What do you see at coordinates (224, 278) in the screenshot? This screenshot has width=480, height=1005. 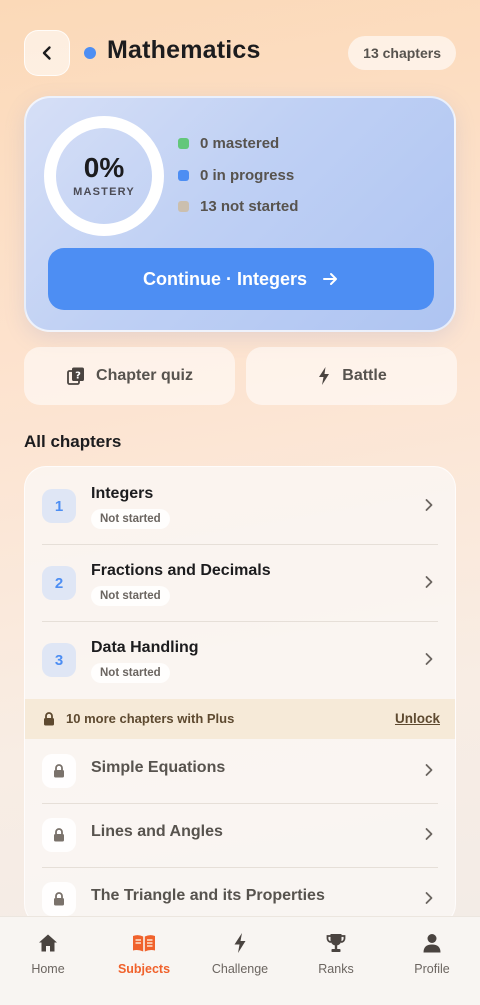 I see `continue-label: Continue · Integers` at bounding box center [224, 278].